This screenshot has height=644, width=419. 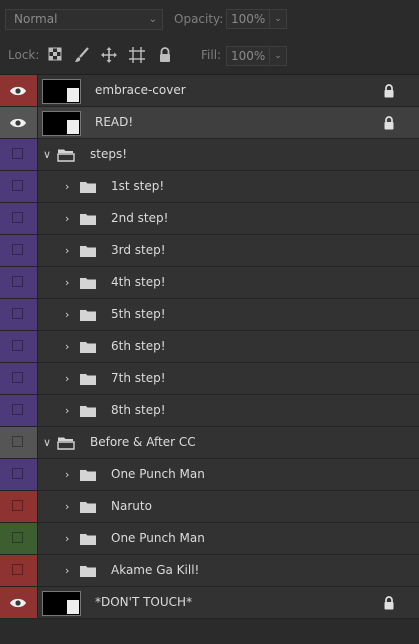 What do you see at coordinates (209, 123) in the screenshot?
I see `layer-row: READ!` at bounding box center [209, 123].